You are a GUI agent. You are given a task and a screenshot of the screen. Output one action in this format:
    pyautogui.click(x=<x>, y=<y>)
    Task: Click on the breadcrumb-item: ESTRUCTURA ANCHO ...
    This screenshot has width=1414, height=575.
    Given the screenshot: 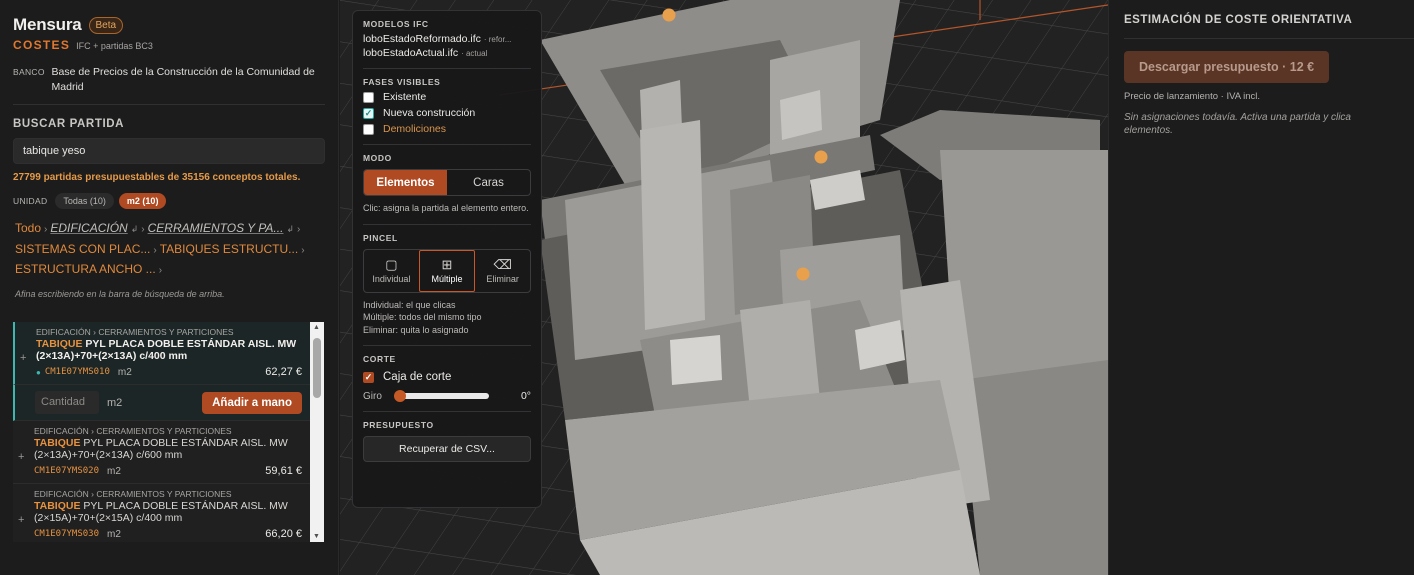 What is the action you would take?
    pyautogui.click(x=85, y=269)
    